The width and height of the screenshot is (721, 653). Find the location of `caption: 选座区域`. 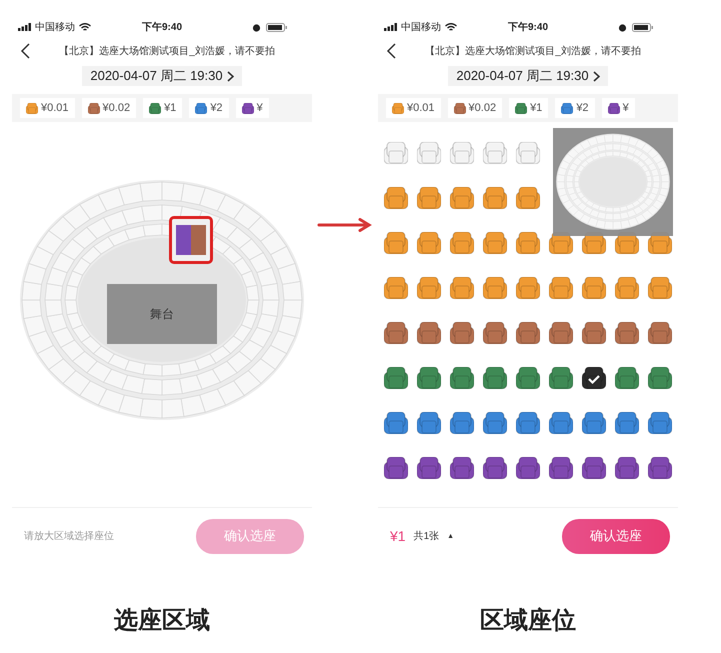

caption: 选座区域 is located at coordinates (162, 621).